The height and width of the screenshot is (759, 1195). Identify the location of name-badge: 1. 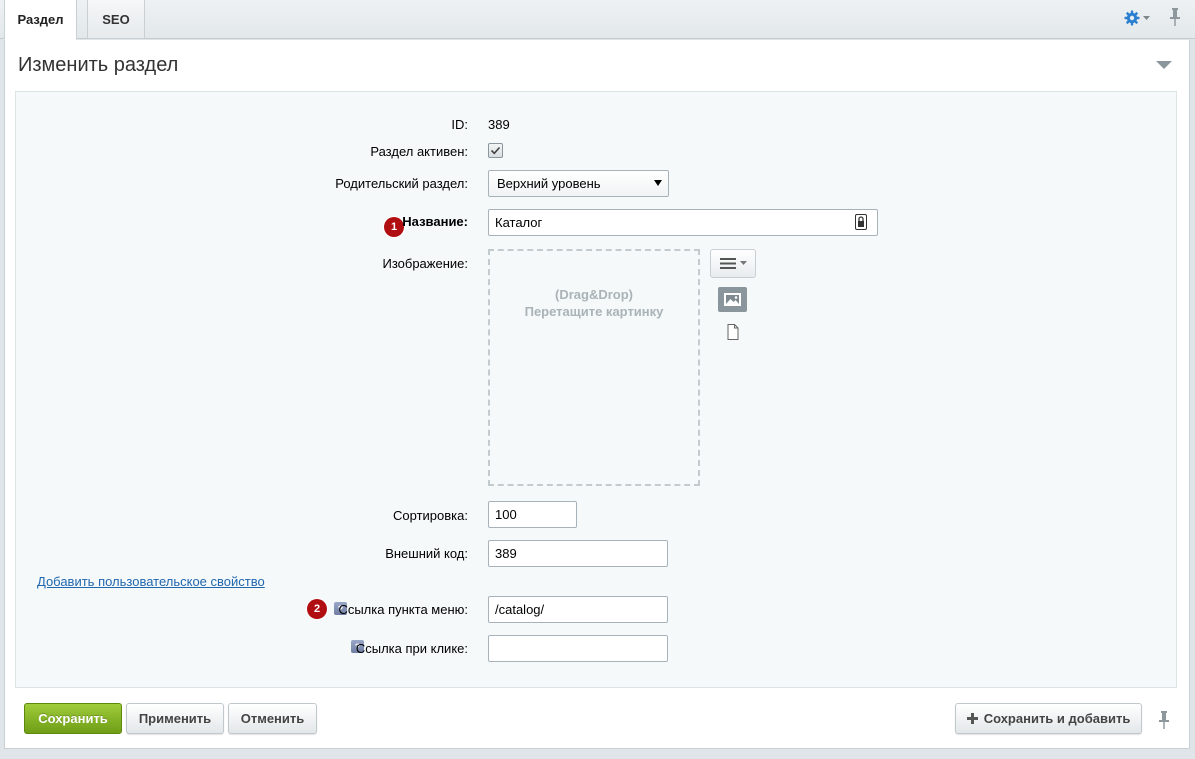
(394, 227).